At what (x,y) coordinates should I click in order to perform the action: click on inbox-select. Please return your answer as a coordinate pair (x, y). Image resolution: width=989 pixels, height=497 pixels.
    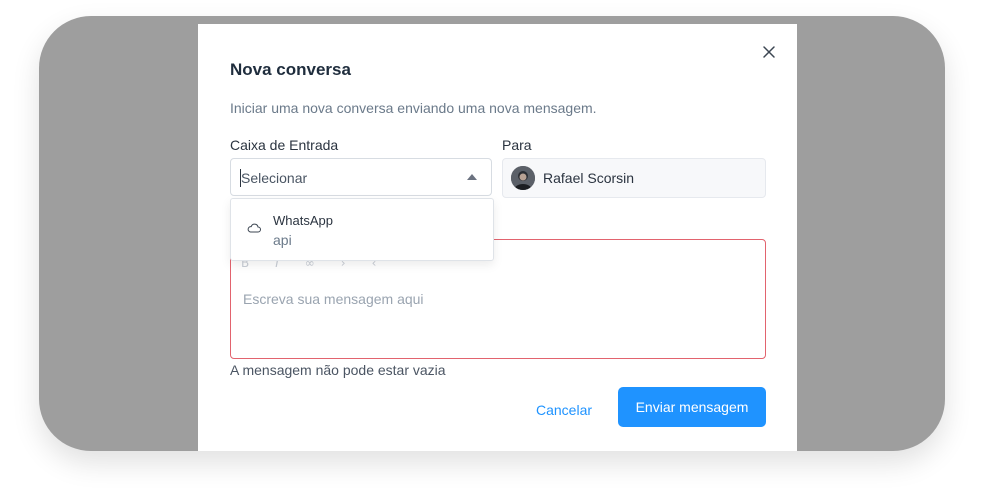
    Looking at the image, I should click on (361, 177).